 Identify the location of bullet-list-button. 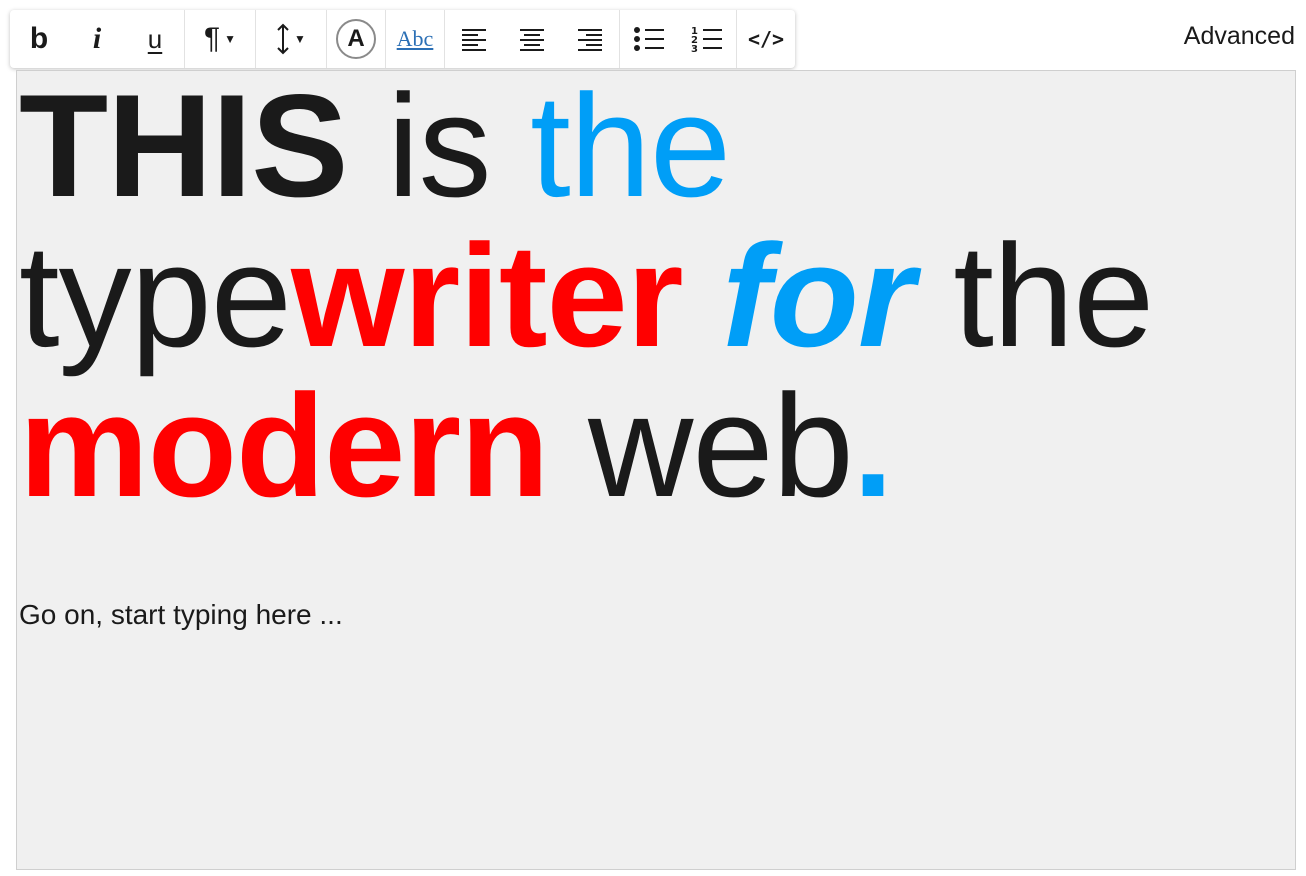
(649, 39).